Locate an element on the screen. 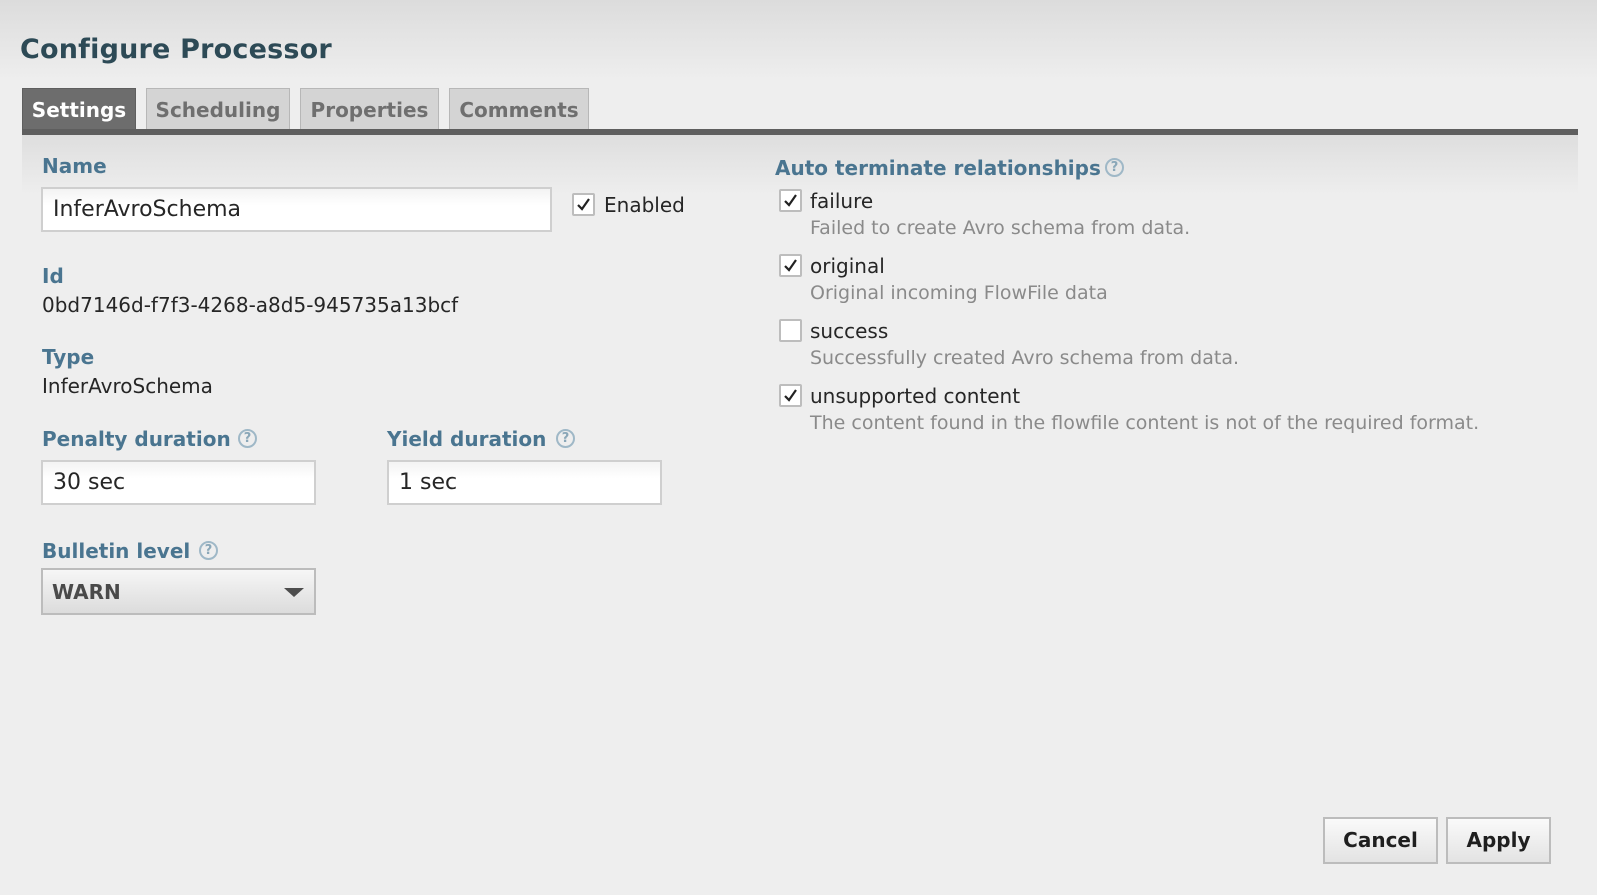 This screenshot has width=1597, height=895. yield-duration-input: 1 sec is located at coordinates (524, 482).